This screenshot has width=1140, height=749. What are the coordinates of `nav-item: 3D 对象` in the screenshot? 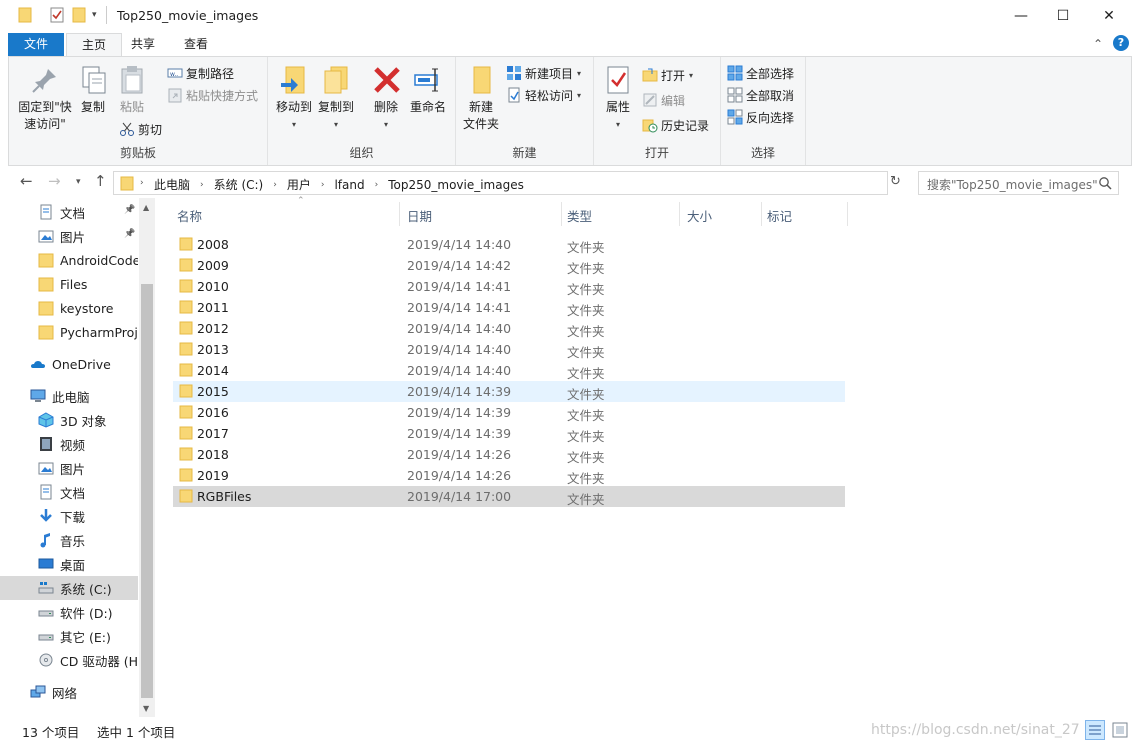 It's located at (69, 420).